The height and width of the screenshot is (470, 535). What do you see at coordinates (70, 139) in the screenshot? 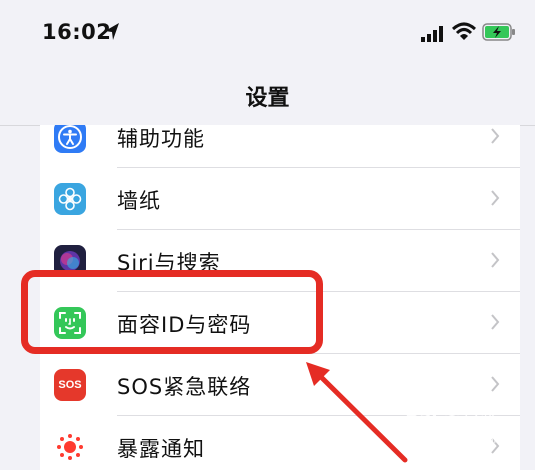
I see `accessibility-icon` at bounding box center [70, 139].